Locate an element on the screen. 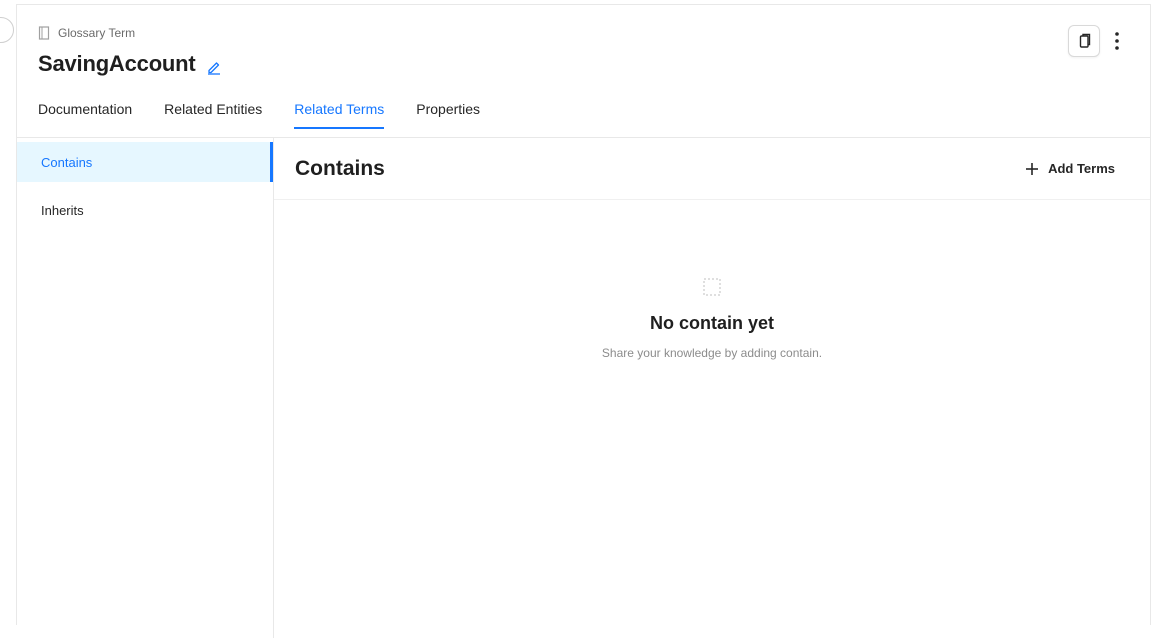  entity-type: Glossary Term is located at coordinates (86, 33).